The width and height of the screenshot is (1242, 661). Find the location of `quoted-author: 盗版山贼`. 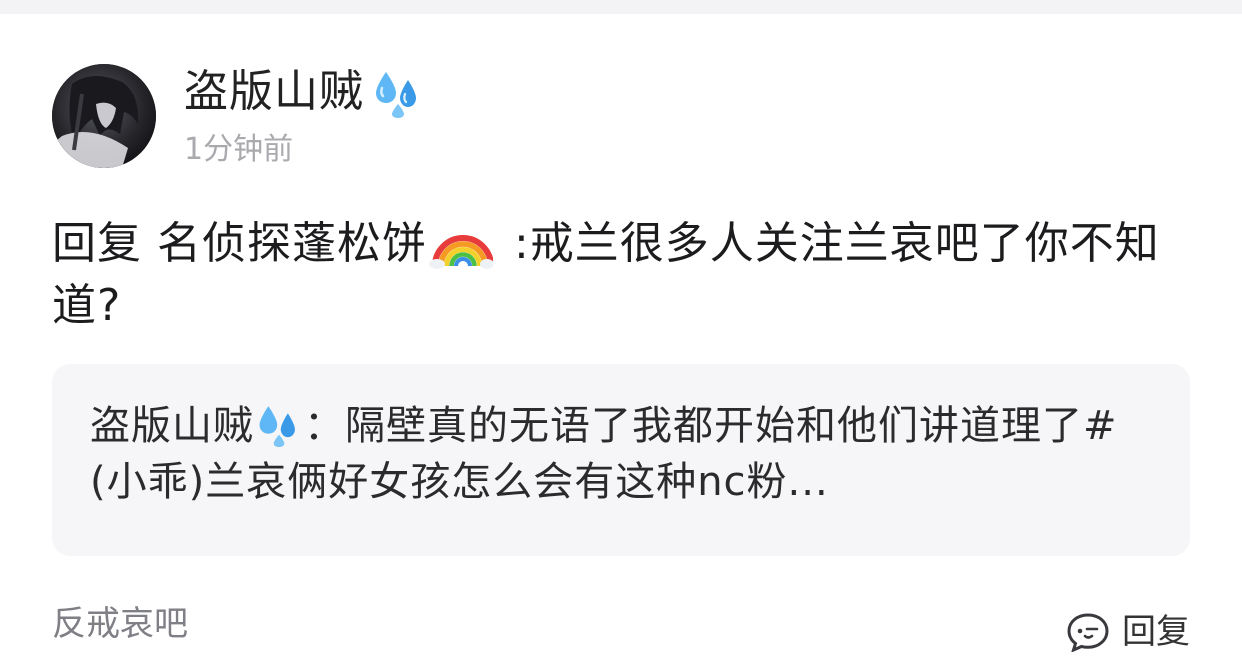

quoted-author: 盗版山贼 is located at coordinates (172, 426).